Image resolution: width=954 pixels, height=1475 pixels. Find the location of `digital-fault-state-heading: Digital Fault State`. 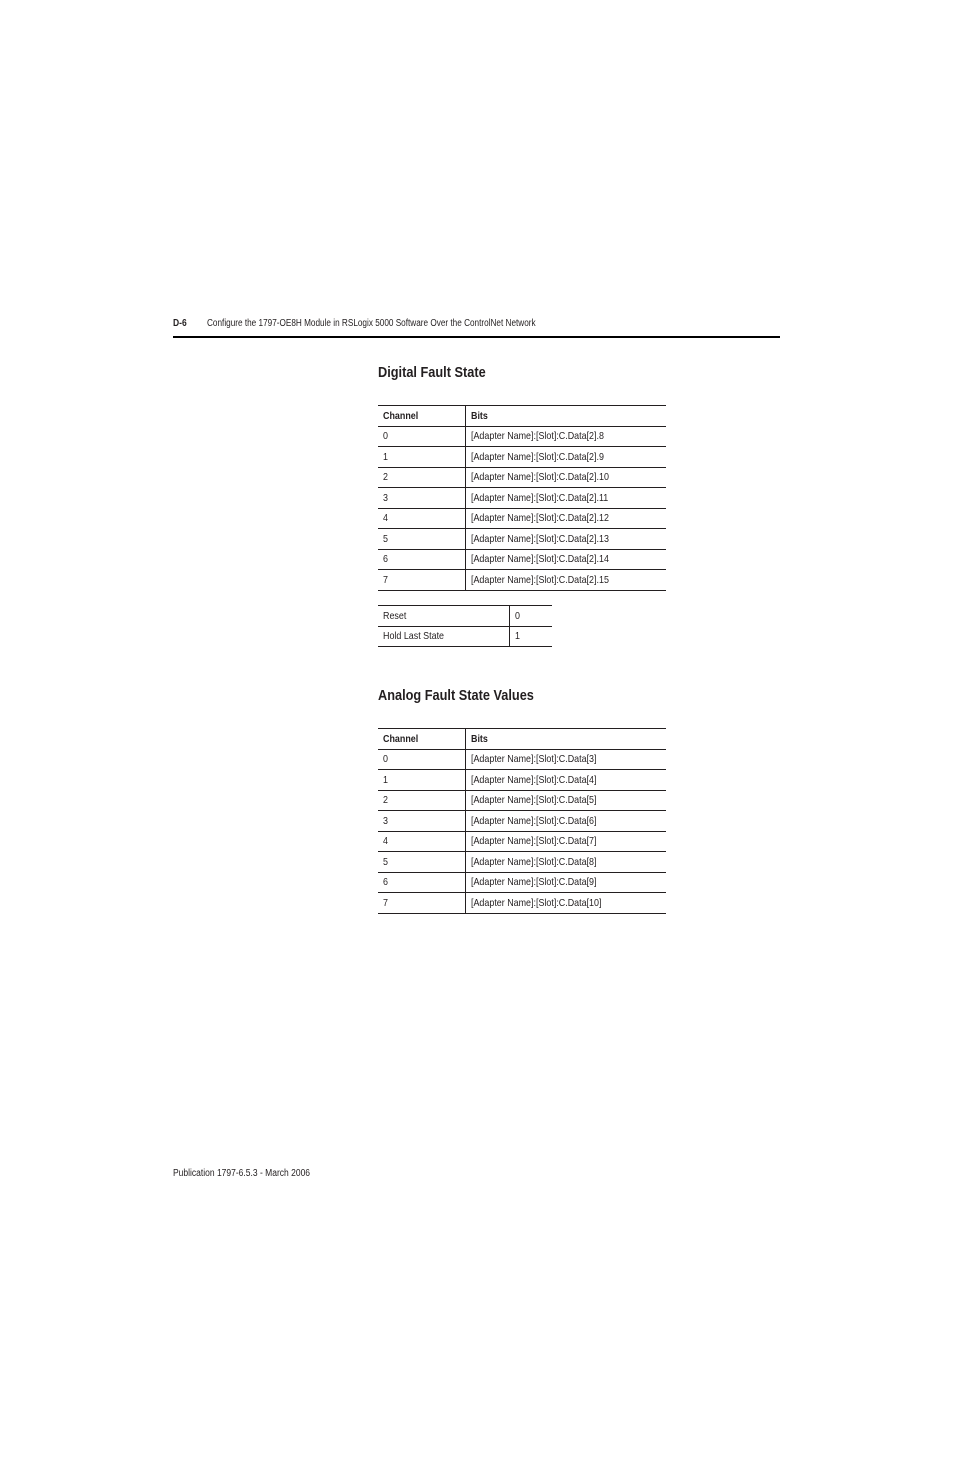

digital-fault-state-heading: Digital Fault State is located at coordinates (432, 372).